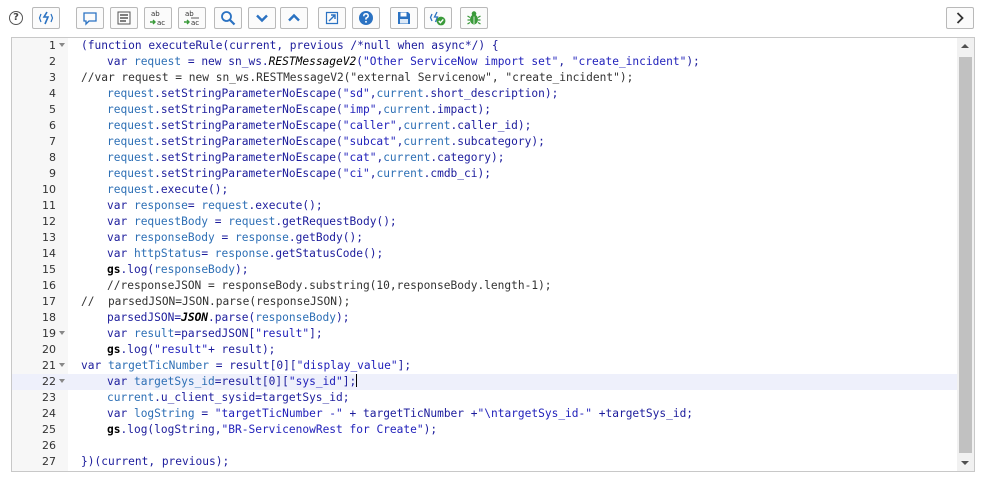 The height and width of the screenshot is (483, 982). Describe the element at coordinates (410, 413) in the screenshot. I see `code-token: + targetTicNumber +` at that location.